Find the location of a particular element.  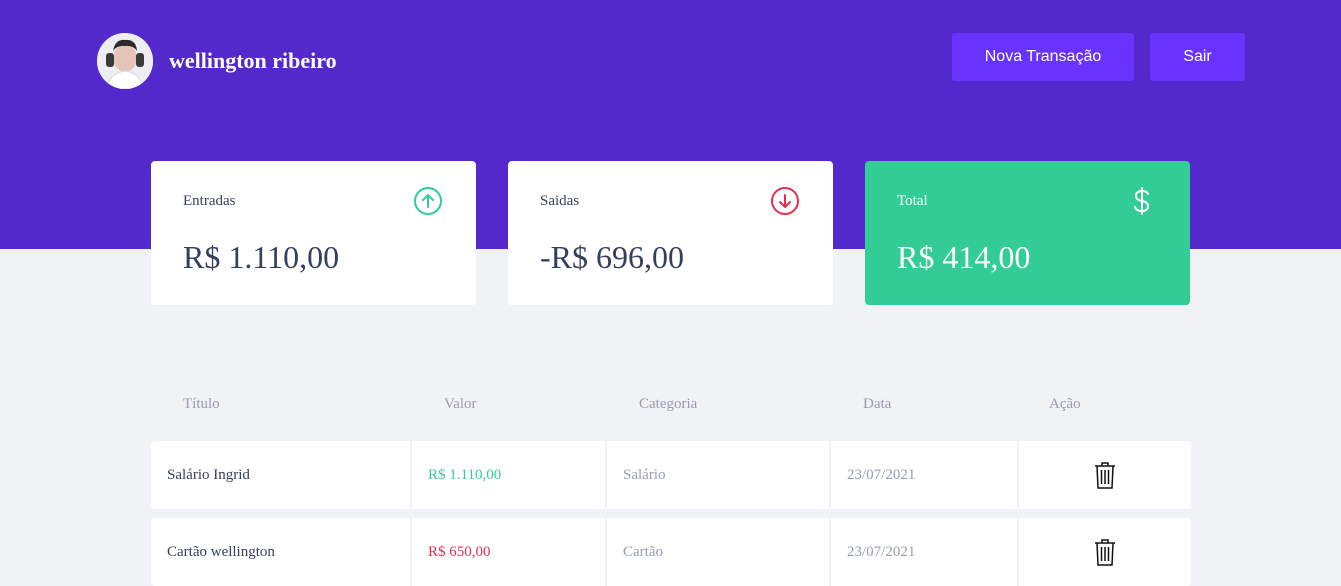

total-label: Total is located at coordinates (912, 201).